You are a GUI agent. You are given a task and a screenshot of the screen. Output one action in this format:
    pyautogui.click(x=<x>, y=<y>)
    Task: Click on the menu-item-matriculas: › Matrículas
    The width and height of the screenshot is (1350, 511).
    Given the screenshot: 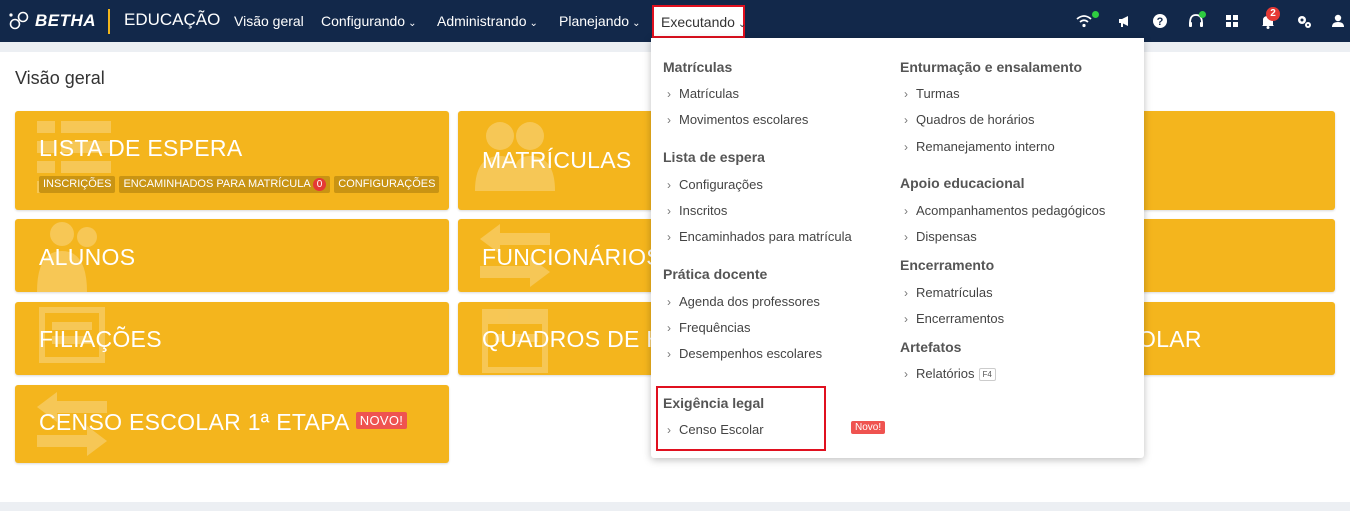 What is the action you would take?
    pyautogui.click(x=703, y=93)
    